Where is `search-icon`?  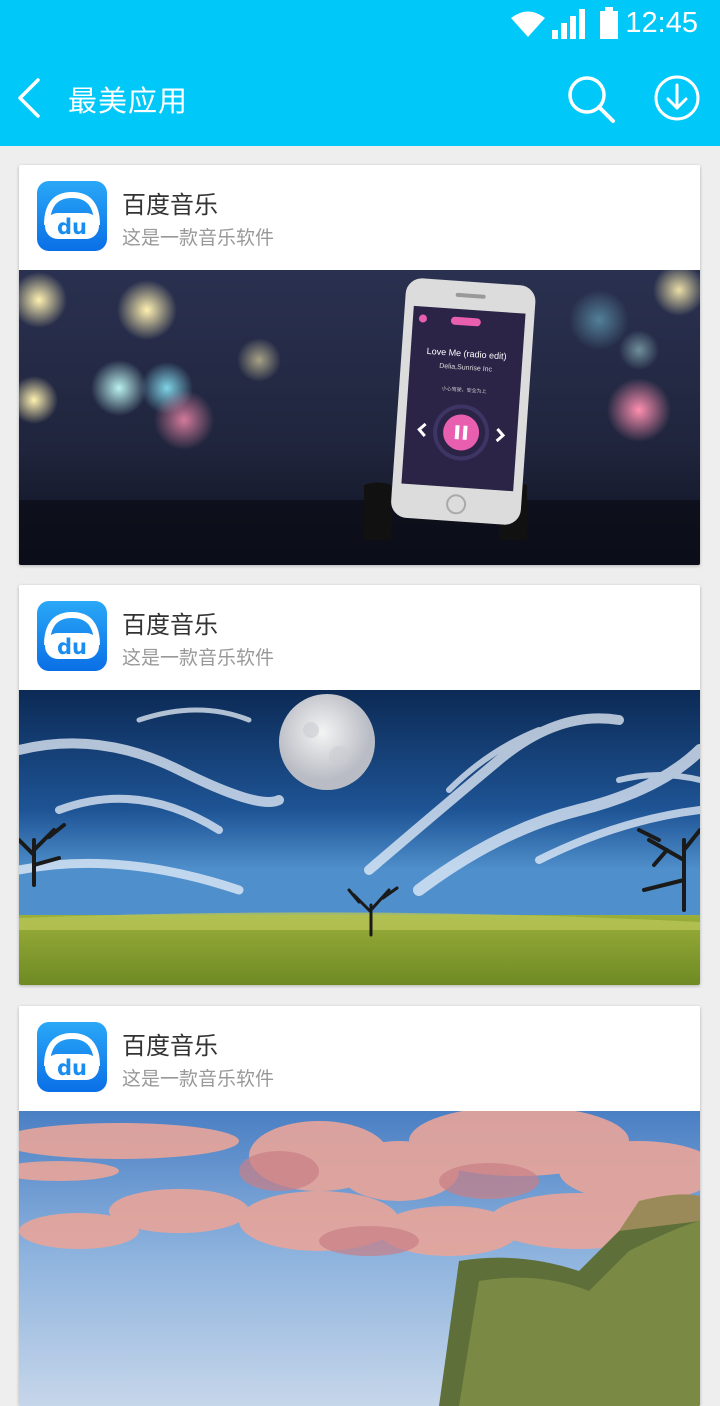 search-icon is located at coordinates (591, 99).